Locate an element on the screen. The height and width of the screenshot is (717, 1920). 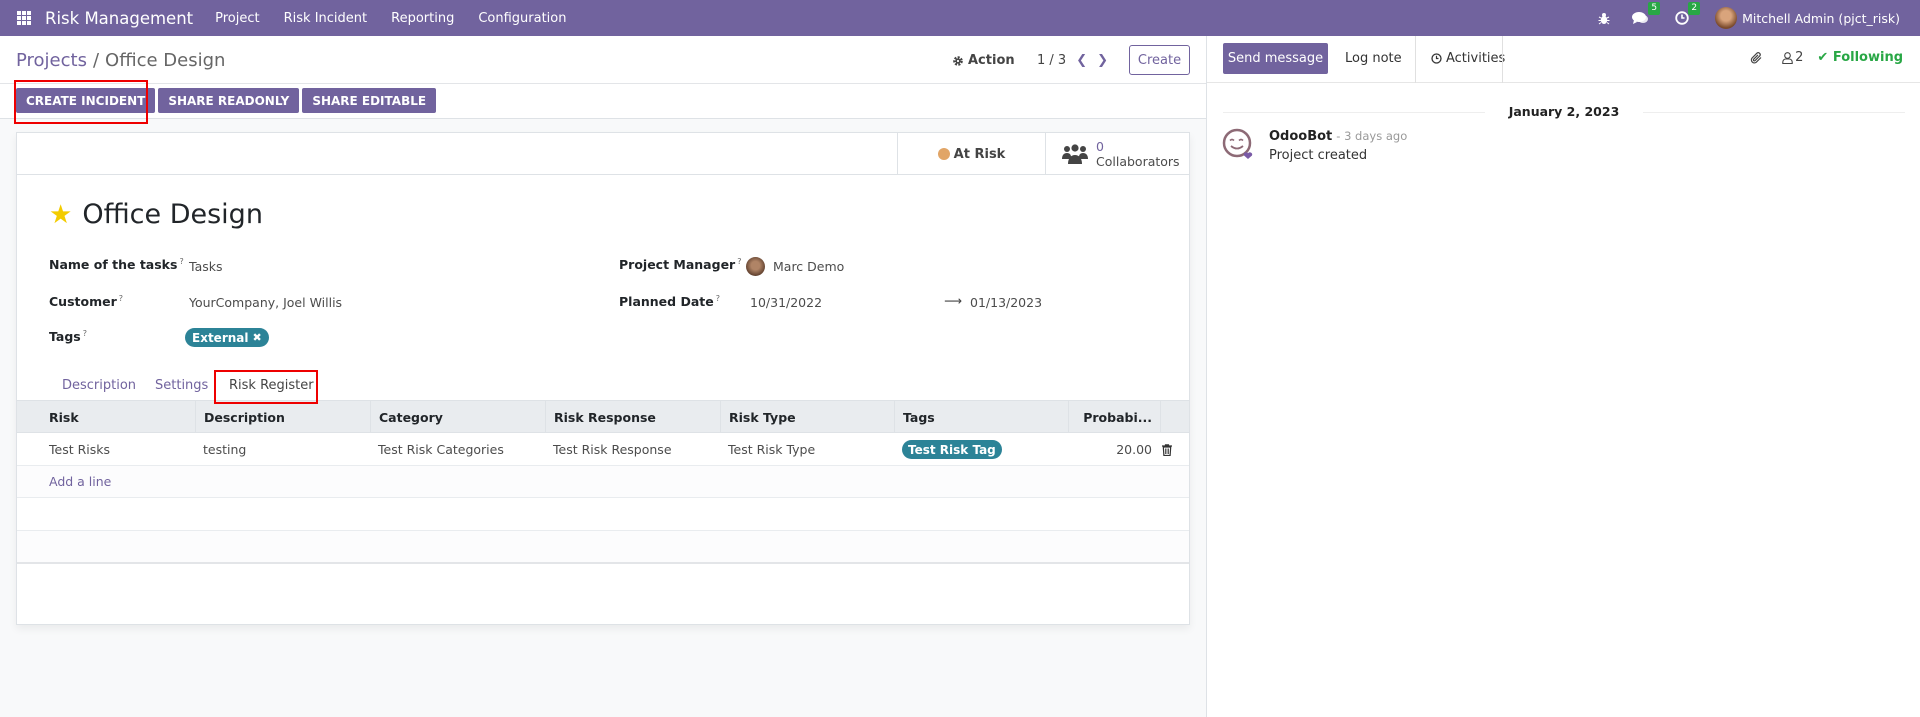
action-dropdown: Action is located at coordinates (983, 60).